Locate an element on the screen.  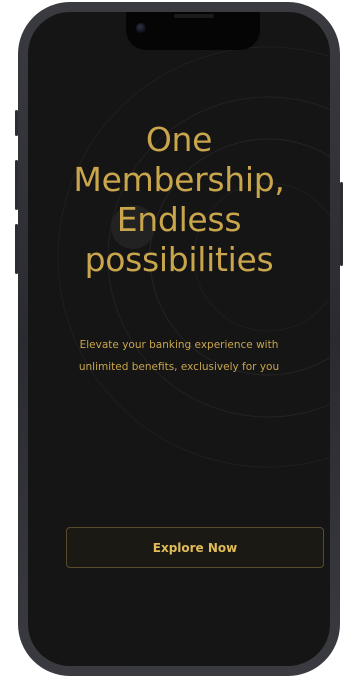
explore-now-label: Explore Now is located at coordinates (195, 547).